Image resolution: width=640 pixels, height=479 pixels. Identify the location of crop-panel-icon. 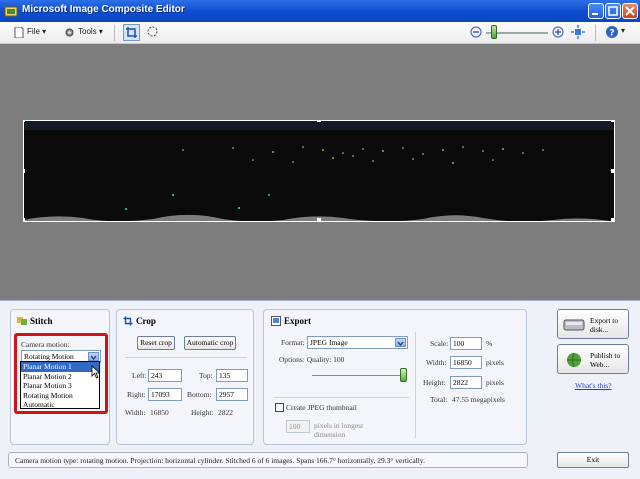
(128, 321).